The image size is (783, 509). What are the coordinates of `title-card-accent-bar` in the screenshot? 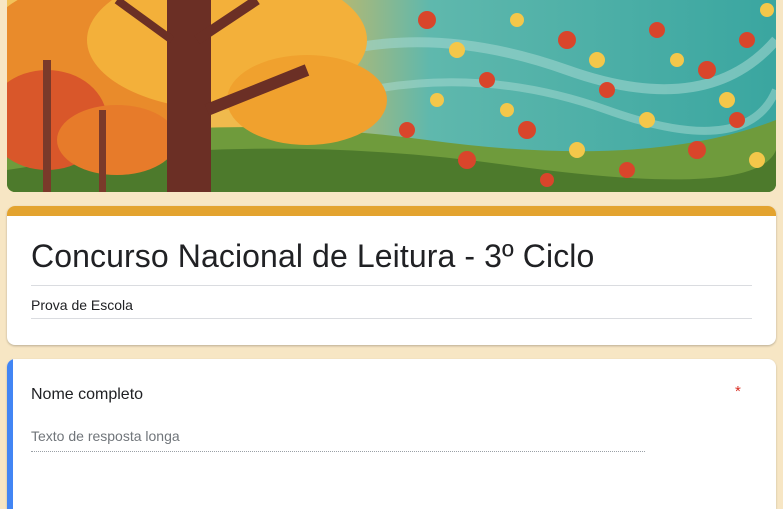 It's located at (391, 211).